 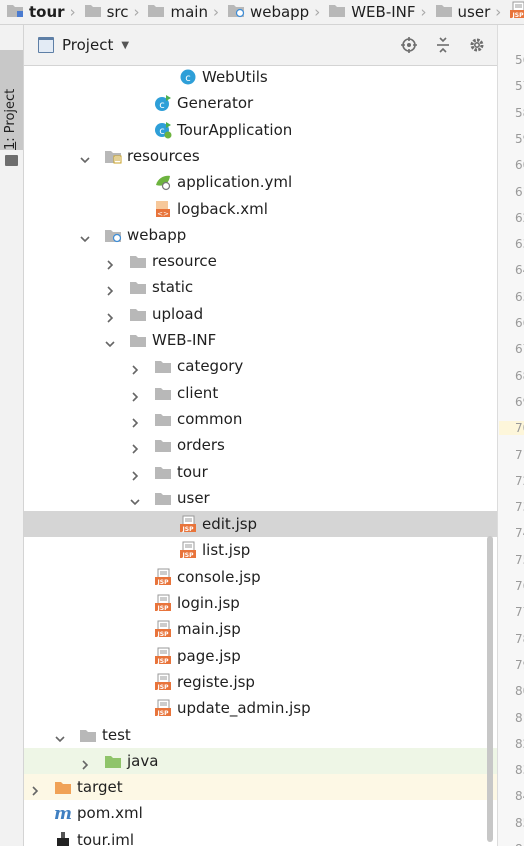 I want to click on tree-scrollbar, so click(x=490, y=689).